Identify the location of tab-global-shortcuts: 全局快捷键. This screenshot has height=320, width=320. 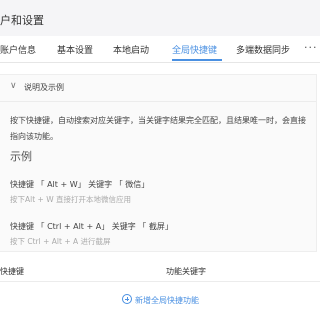
(194, 49).